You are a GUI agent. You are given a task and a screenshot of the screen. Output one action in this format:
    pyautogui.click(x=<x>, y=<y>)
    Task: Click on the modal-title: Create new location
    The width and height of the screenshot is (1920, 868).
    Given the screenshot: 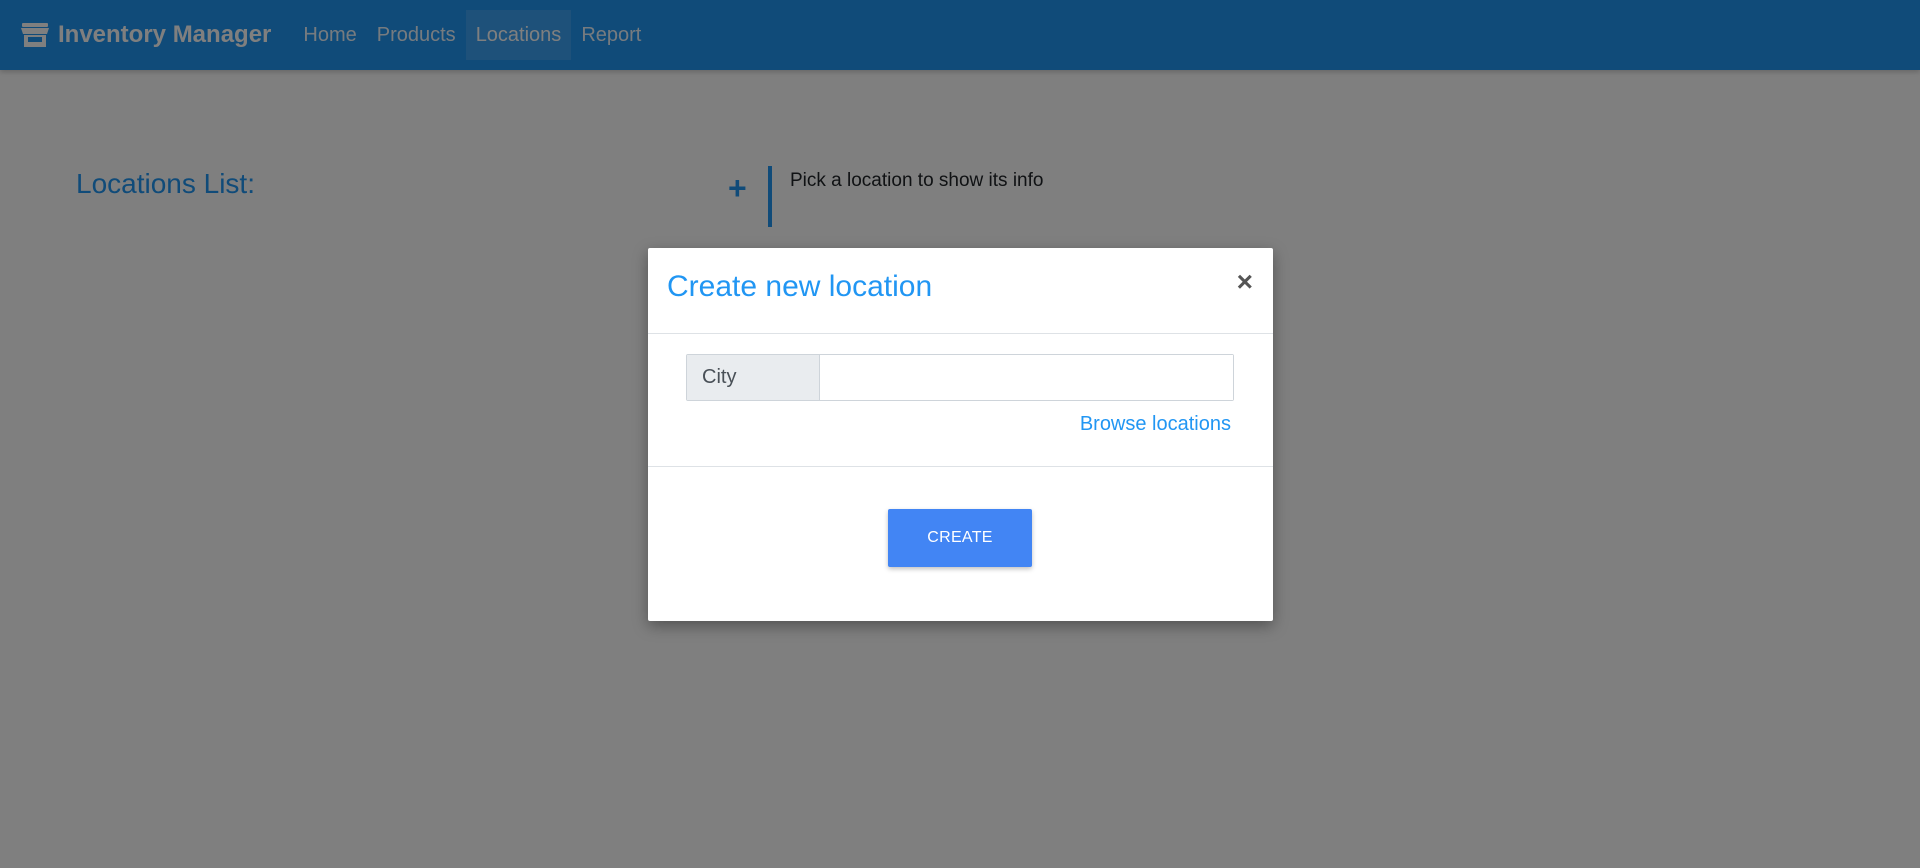 What is the action you would take?
    pyautogui.click(x=800, y=286)
    